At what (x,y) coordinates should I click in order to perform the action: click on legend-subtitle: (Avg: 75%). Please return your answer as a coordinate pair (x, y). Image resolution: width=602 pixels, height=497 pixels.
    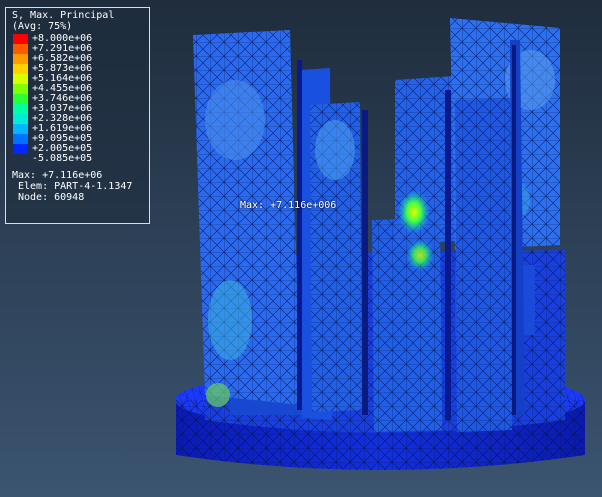
    Looking at the image, I should click on (42, 26).